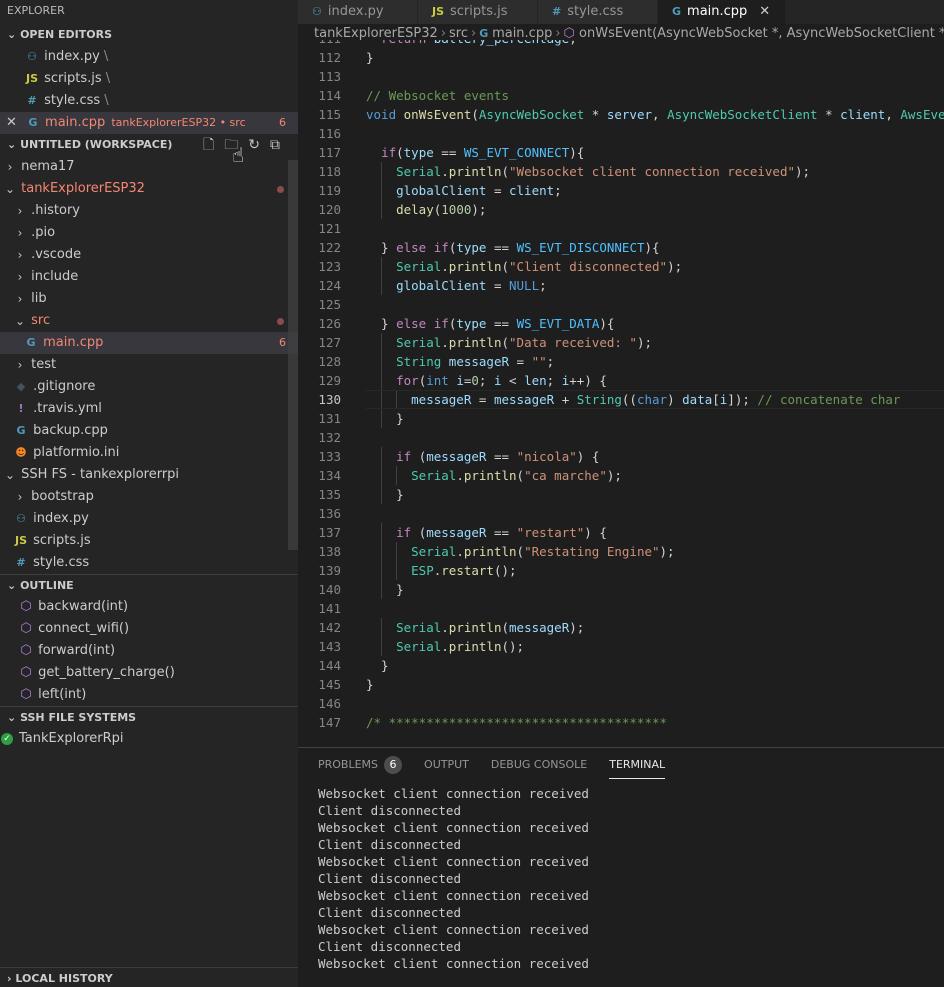 This screenshot has width=944, height=987. What do you see at coordinates (621, 285) in the screenshot?
I see `code-line: 124 globalClient = NULL;` at bounding box center [621, 285].